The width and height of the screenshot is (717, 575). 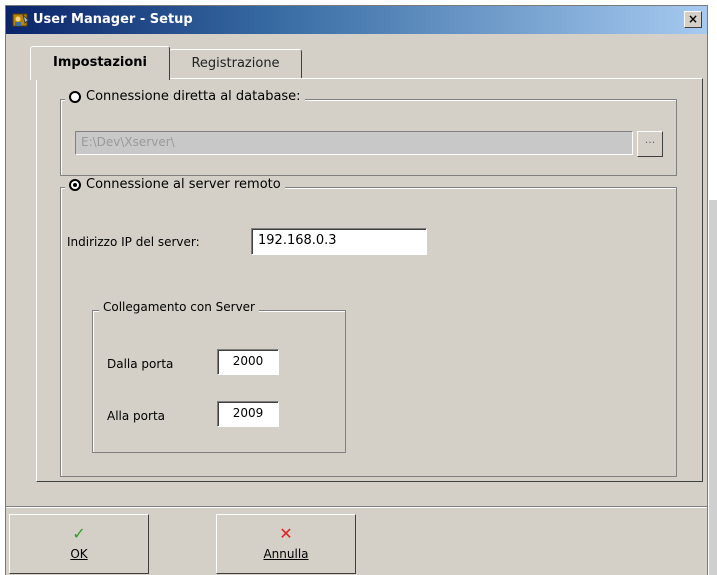 I want to click on database-option: Connessione diretta al database:, so click(x=185, y=96).